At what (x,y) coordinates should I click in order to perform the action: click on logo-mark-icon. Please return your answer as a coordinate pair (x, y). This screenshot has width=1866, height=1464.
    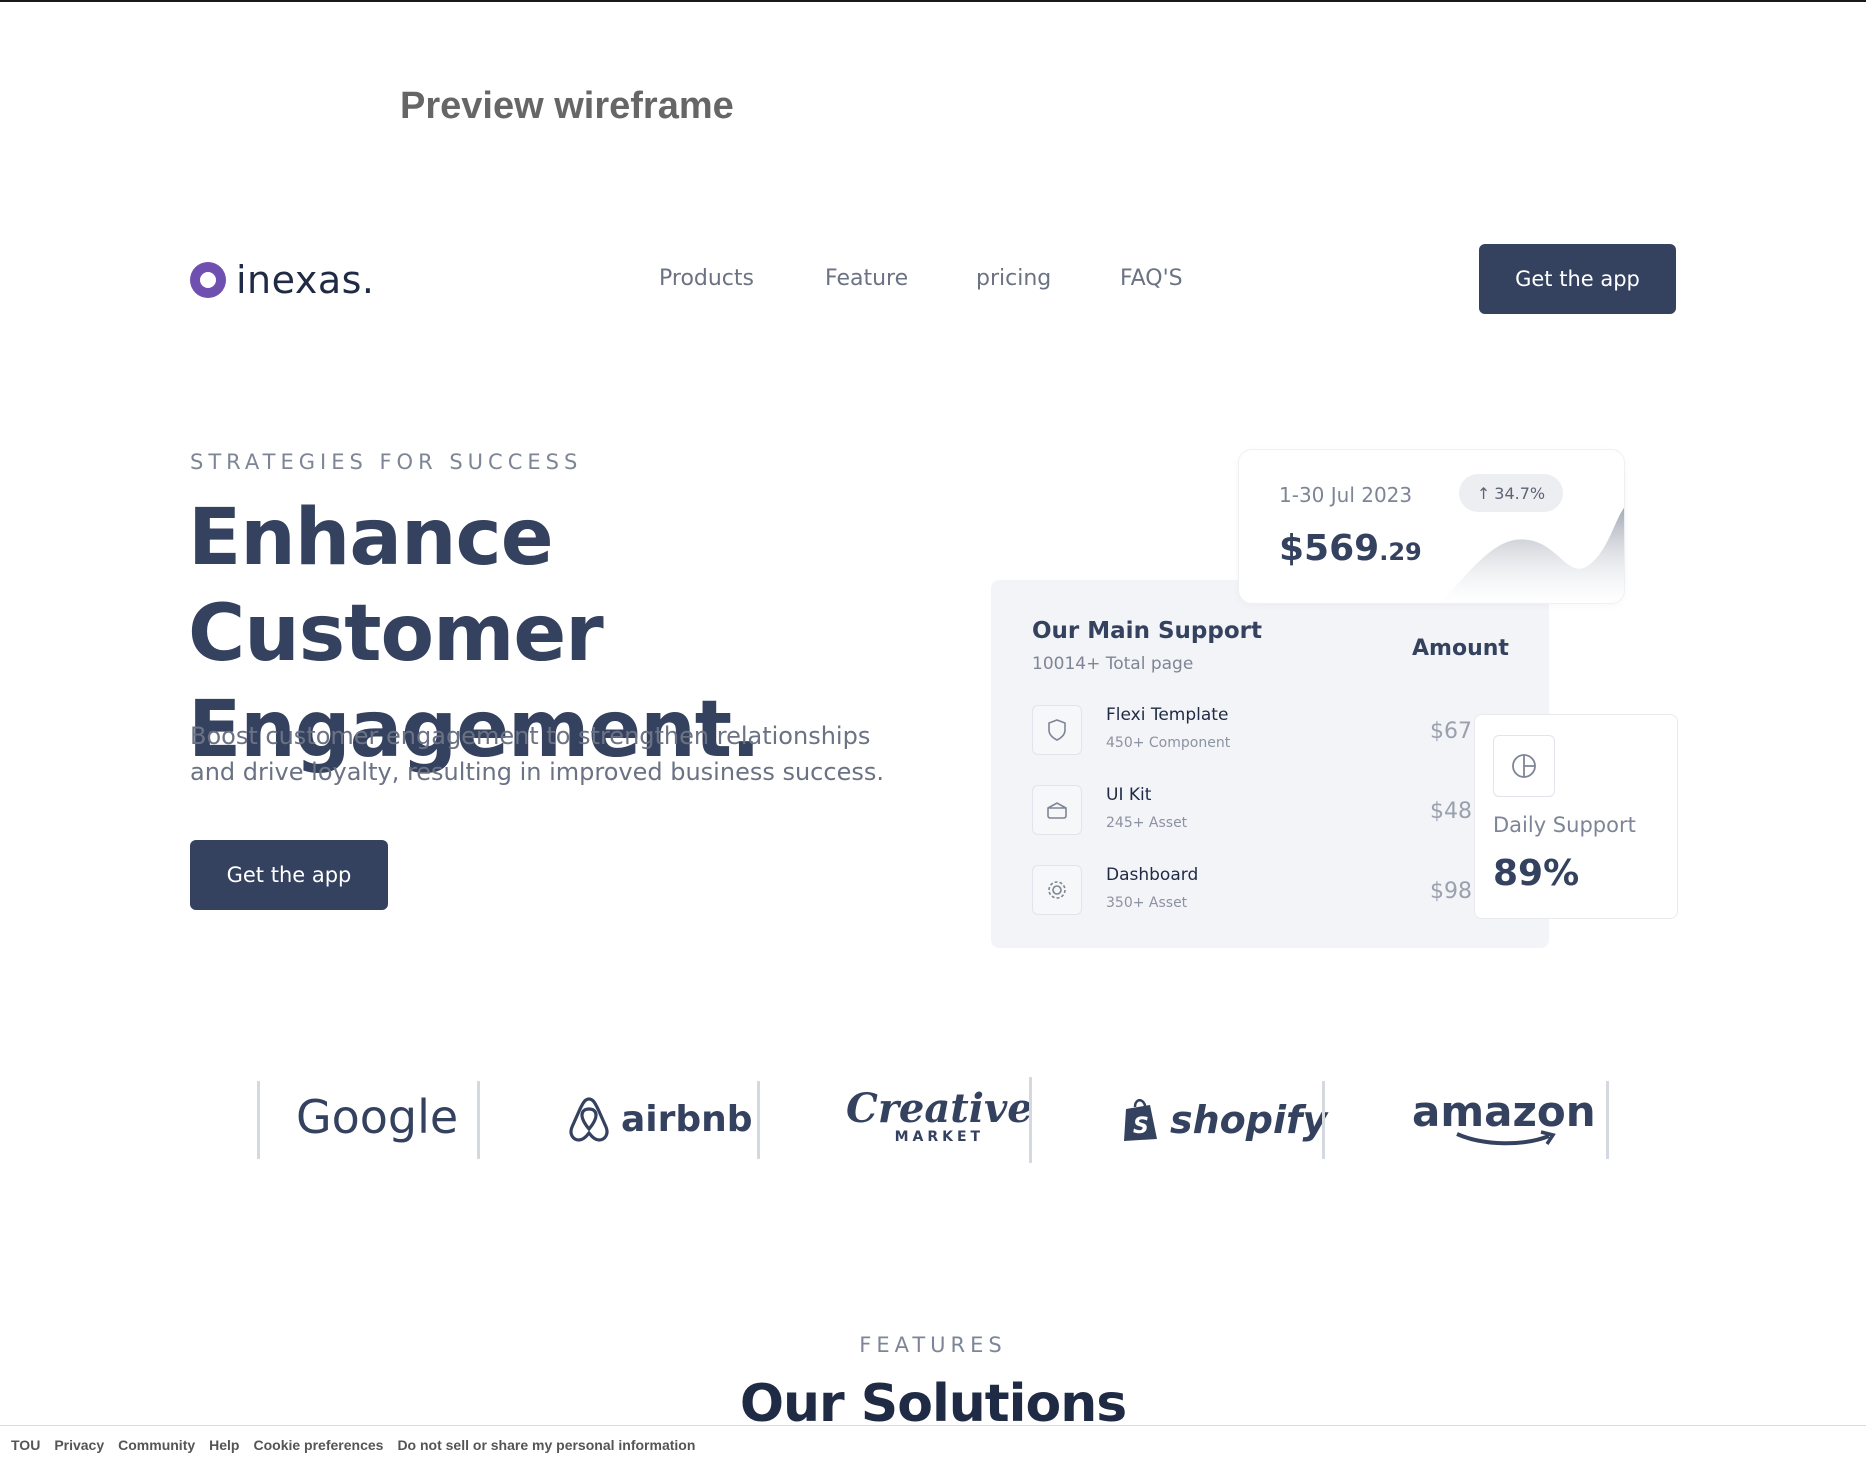
    Looking at the image, I should click on (208, 280).